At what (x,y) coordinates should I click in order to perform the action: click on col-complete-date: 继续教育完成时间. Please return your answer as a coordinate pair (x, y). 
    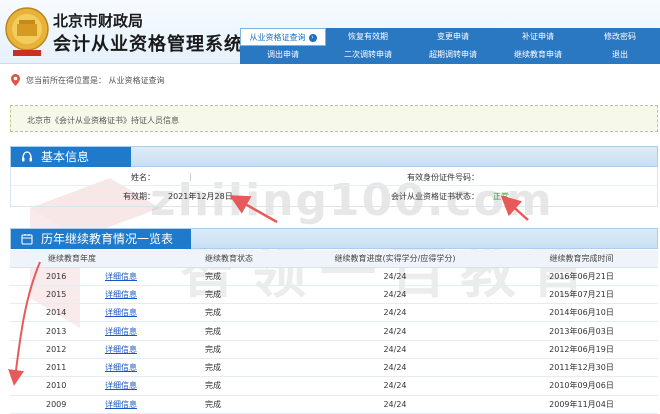
    Looking at the image, I should click on (581, 259).